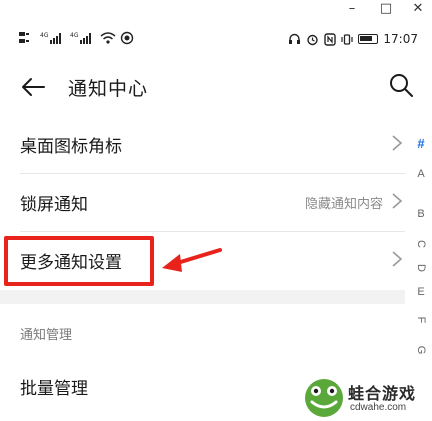 This screenshot has width=432, height=421. What do you see at coordinates (202, 203) in the screenshot?
I see `lockscreen-notification-row: 锁屏通知 隐藏通知内容` at bounding box center [202, 203].